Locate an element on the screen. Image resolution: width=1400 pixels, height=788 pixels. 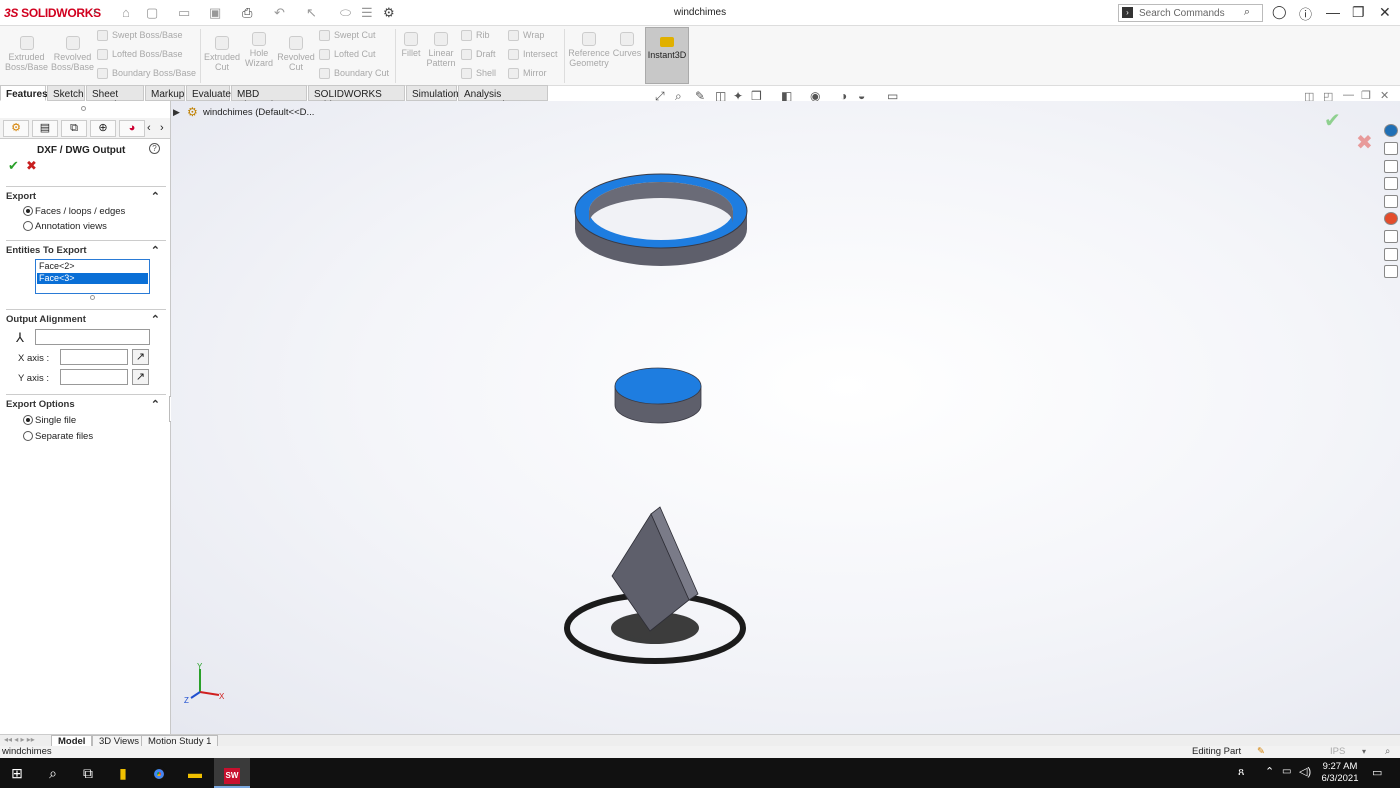
entities-listbox: Face<2> Face<3> is located at coordinates (92, 276).